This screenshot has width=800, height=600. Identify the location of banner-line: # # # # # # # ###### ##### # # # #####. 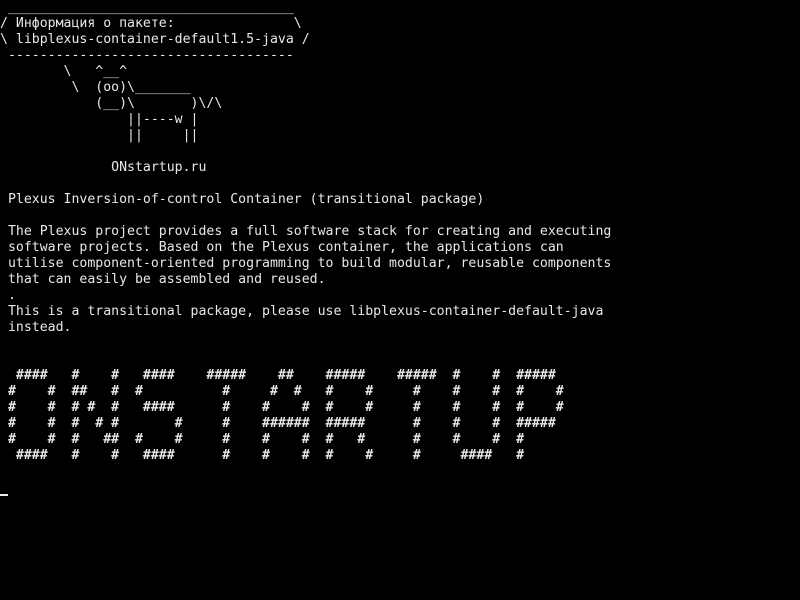
(278, 423).